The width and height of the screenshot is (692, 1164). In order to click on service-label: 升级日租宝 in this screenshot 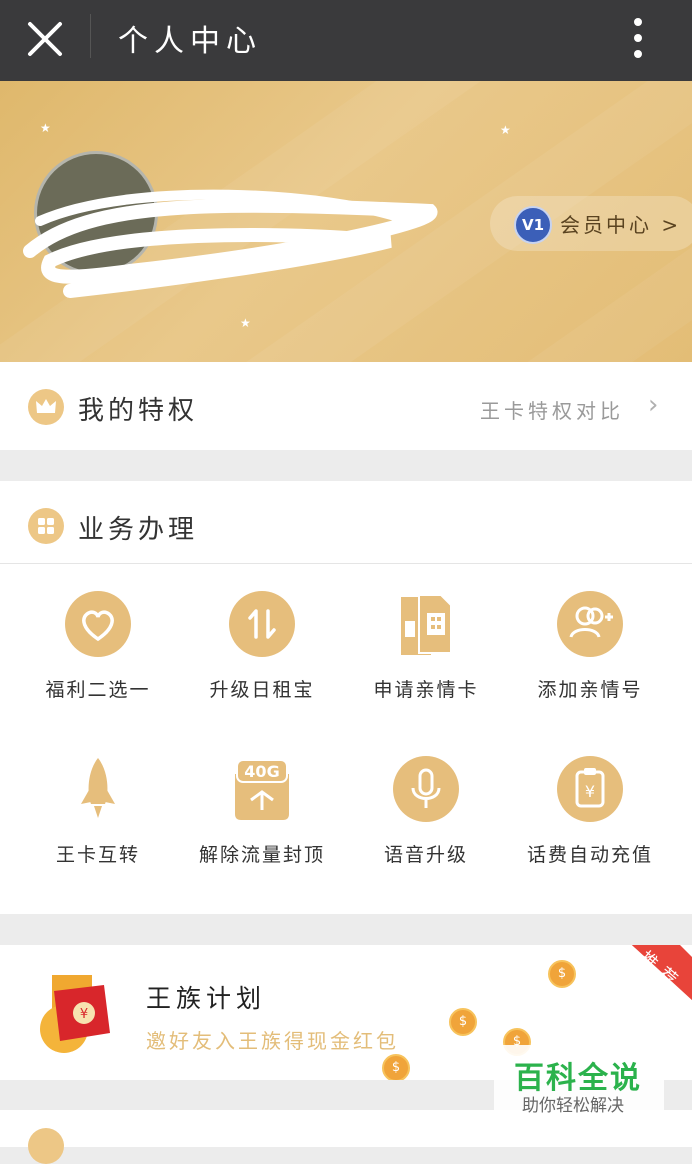, I will do `click(262, 690)`.